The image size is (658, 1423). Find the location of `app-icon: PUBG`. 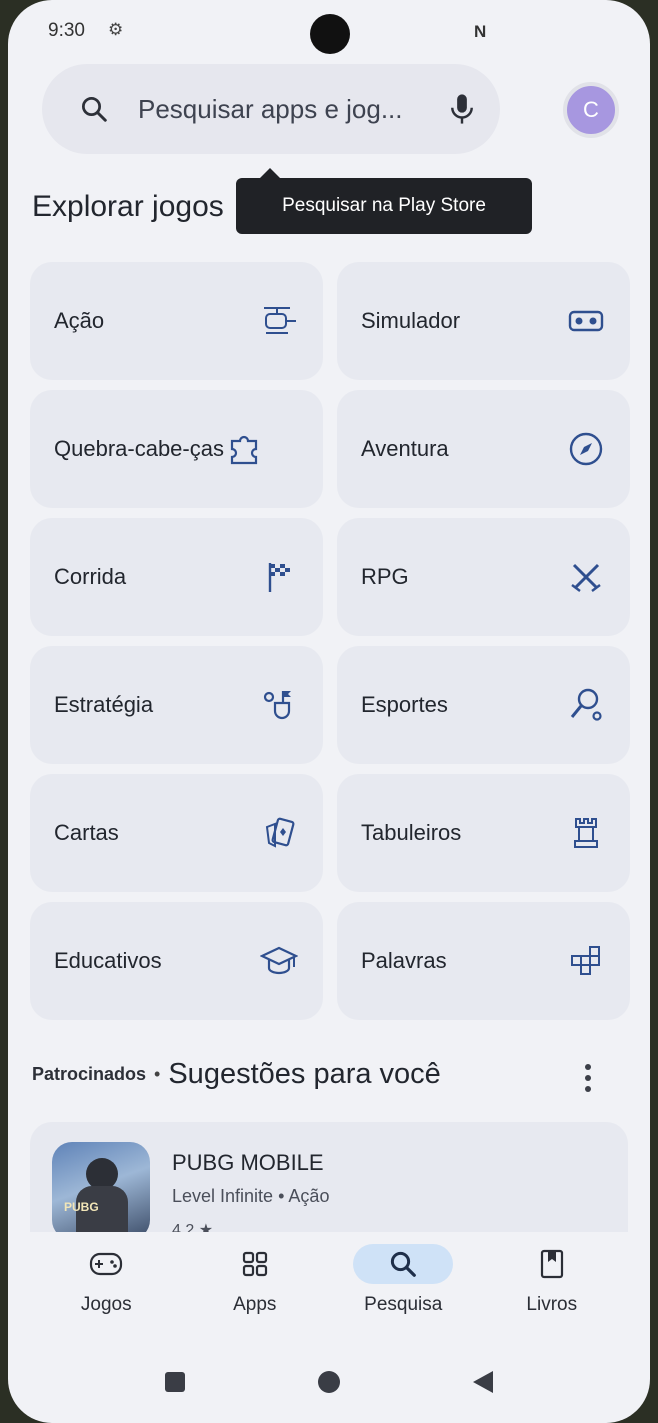

app-icon: PUBG is located at coordinates (101, 1191).